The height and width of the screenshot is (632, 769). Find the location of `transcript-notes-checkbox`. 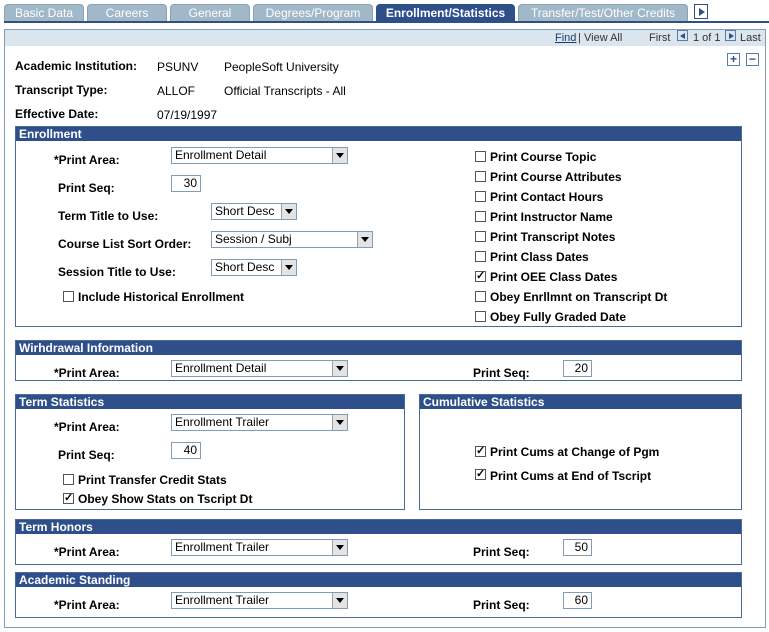

transcript-notes-checkbox is located at coordinates (480, 236).